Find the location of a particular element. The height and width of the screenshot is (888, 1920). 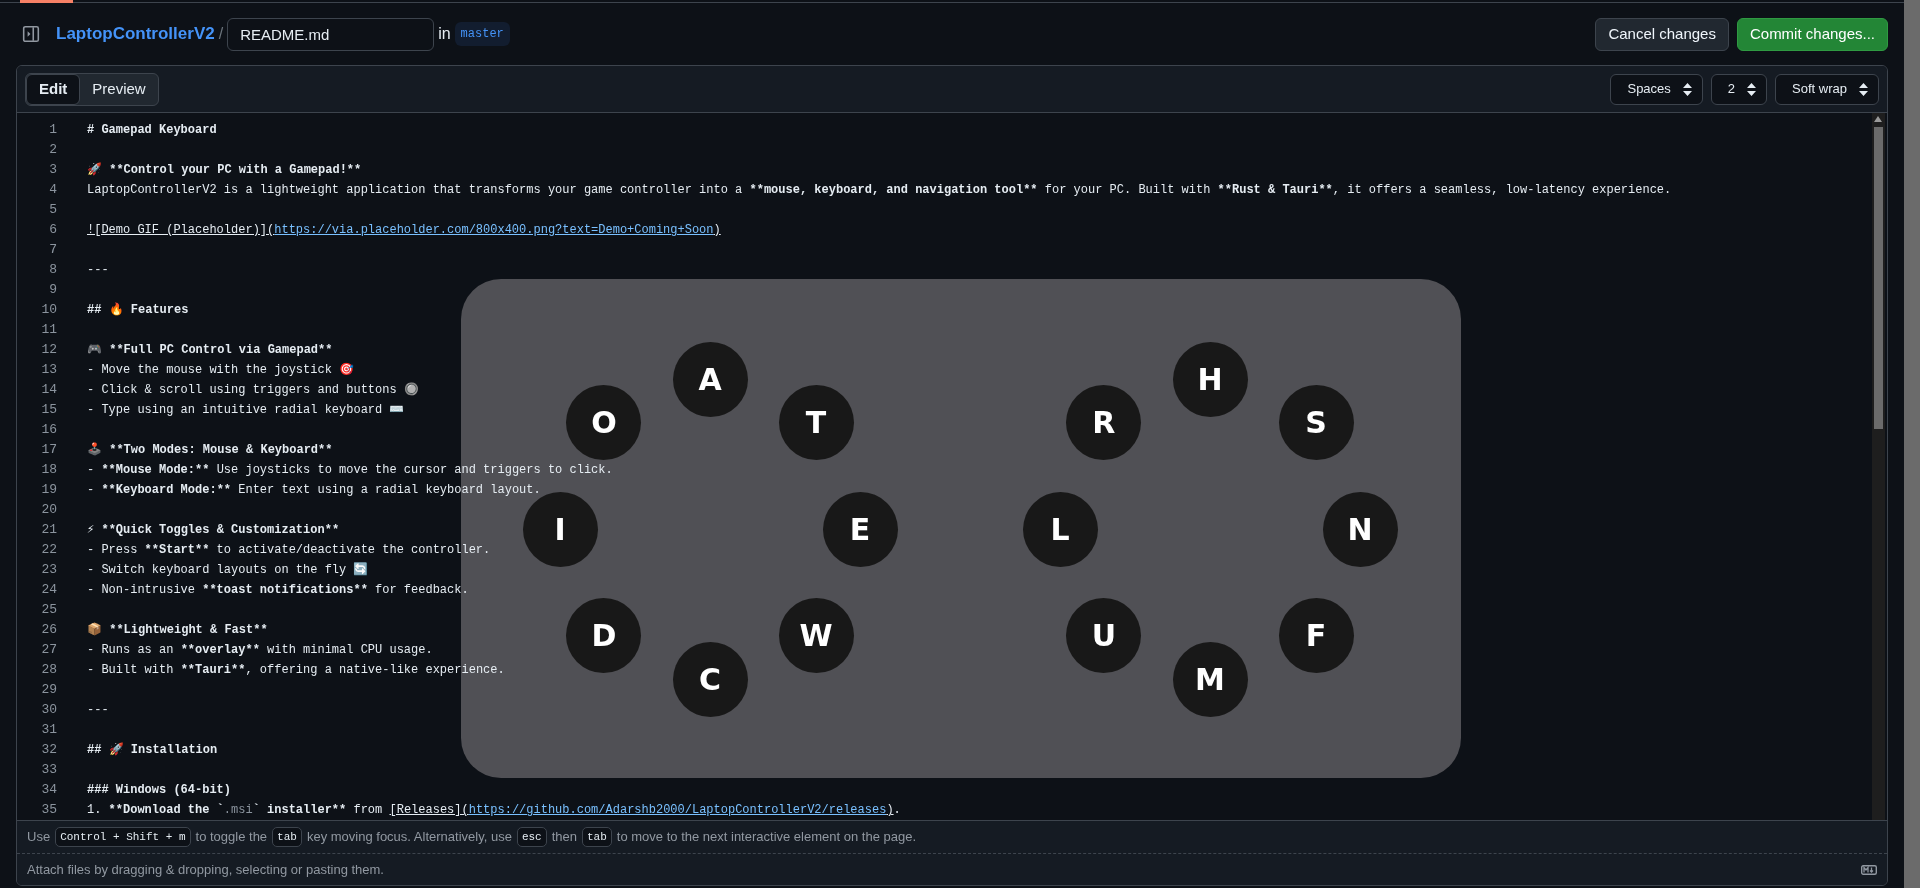

line-number: 24 is located at coordinates (48, 590).